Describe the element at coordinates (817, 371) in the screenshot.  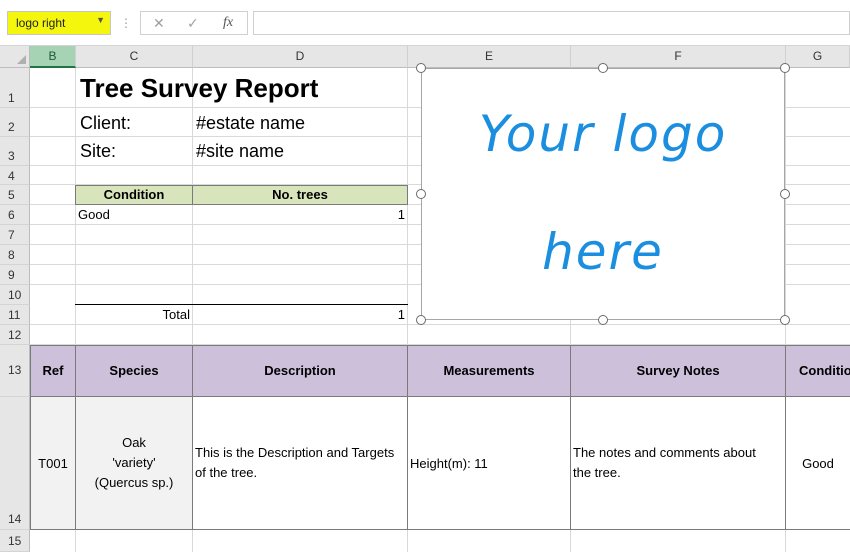
I see `survey-header-condition: Conditio` at that location.